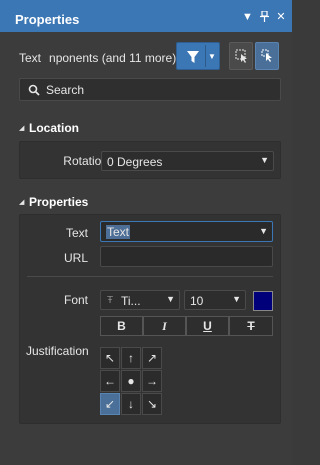 The width and height of the screenshot is (320, 465). Describe the element at coordinates (150, 276) in the screenshot. I see `divider` at that location.